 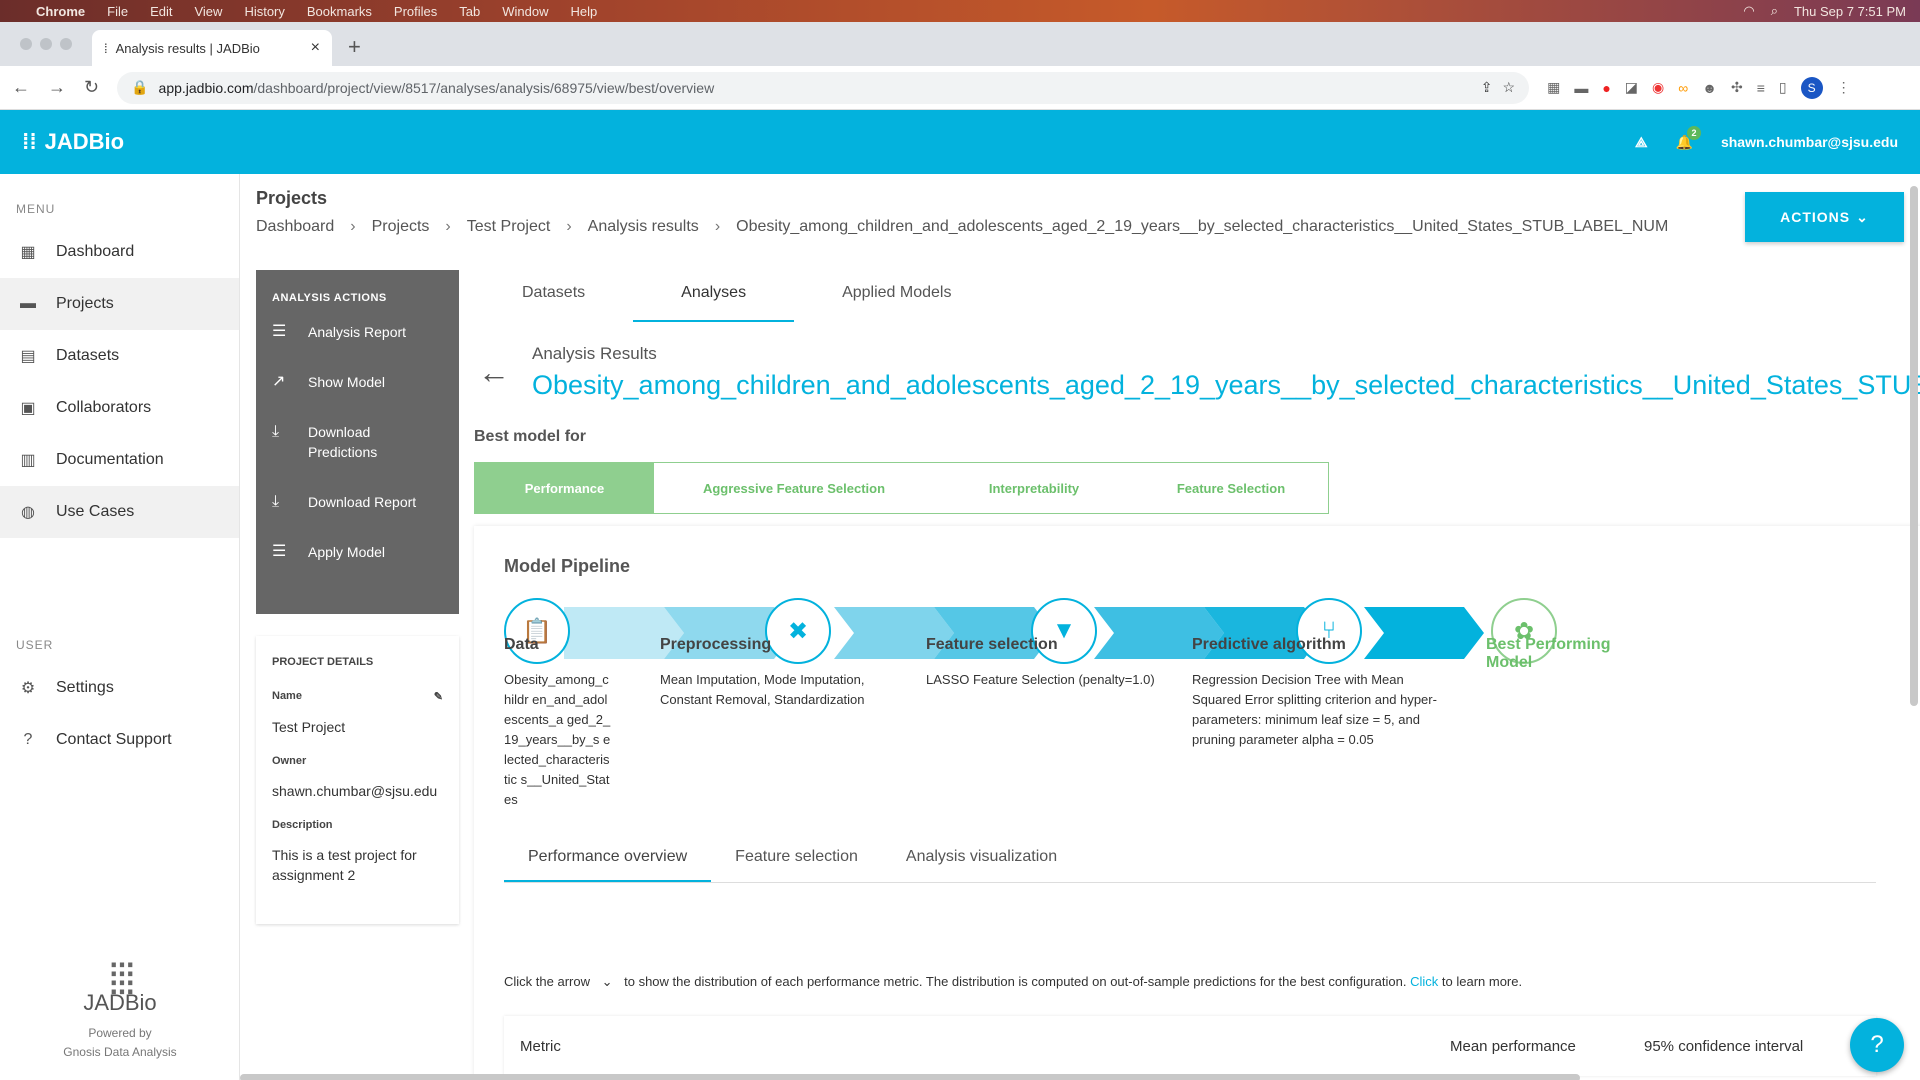 What do you see at coordinates (21, 87) in the screenshot?
I see `back-icon: ←` at bounding box center [21, 87].